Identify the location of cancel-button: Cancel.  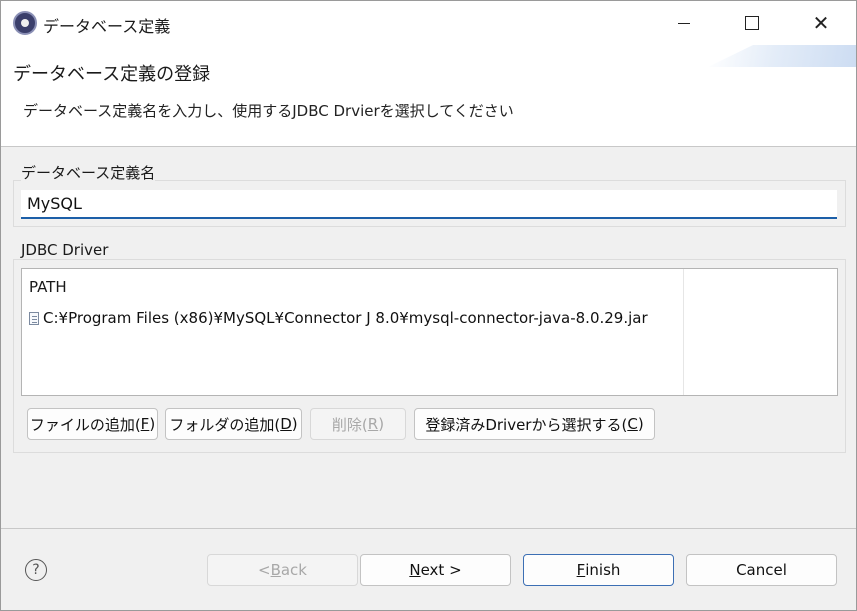
(761, 570).